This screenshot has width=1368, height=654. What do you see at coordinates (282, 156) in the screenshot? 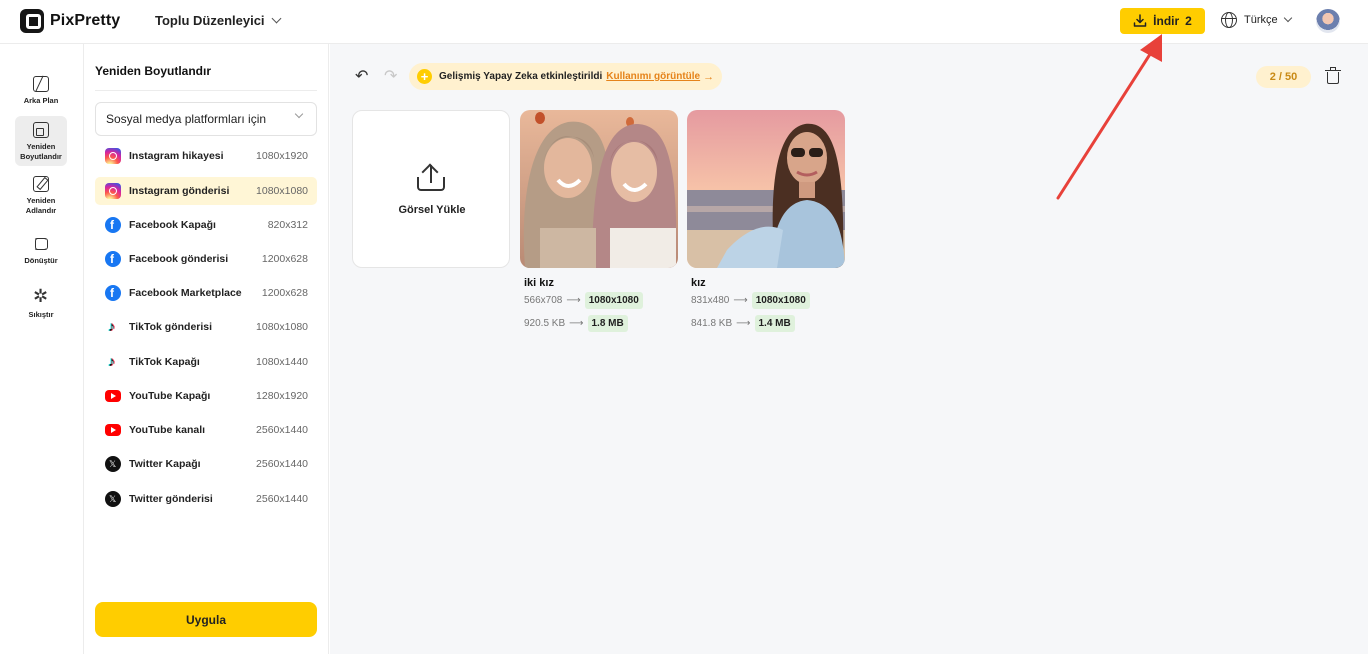
I see `preset-size: 1080x1920` at bounding box center [282, 156].